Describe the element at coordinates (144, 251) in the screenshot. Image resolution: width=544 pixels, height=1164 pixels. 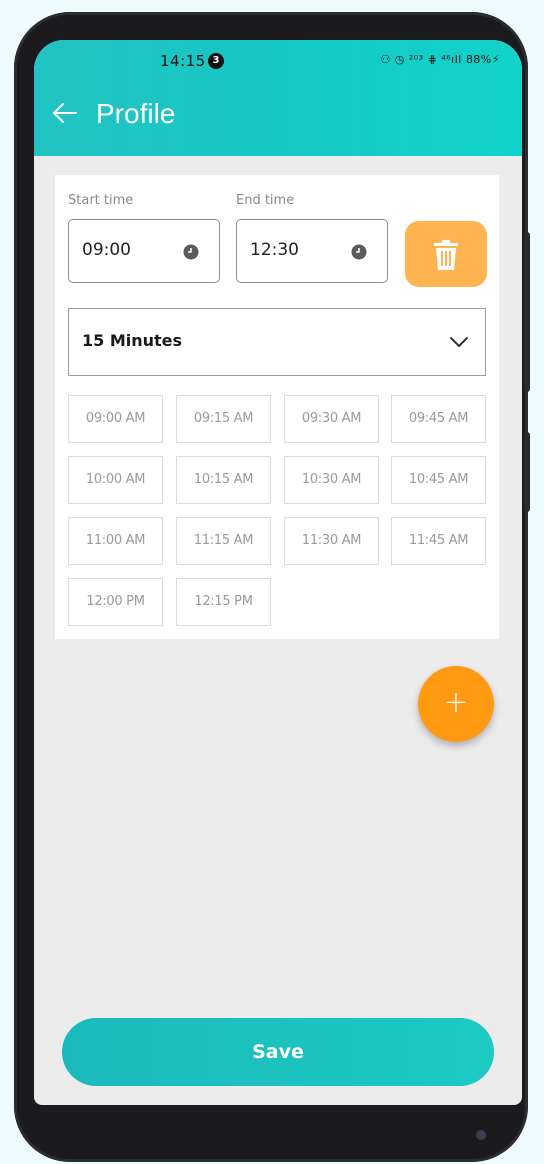
I see `start-time-field: 09:00` at that location.